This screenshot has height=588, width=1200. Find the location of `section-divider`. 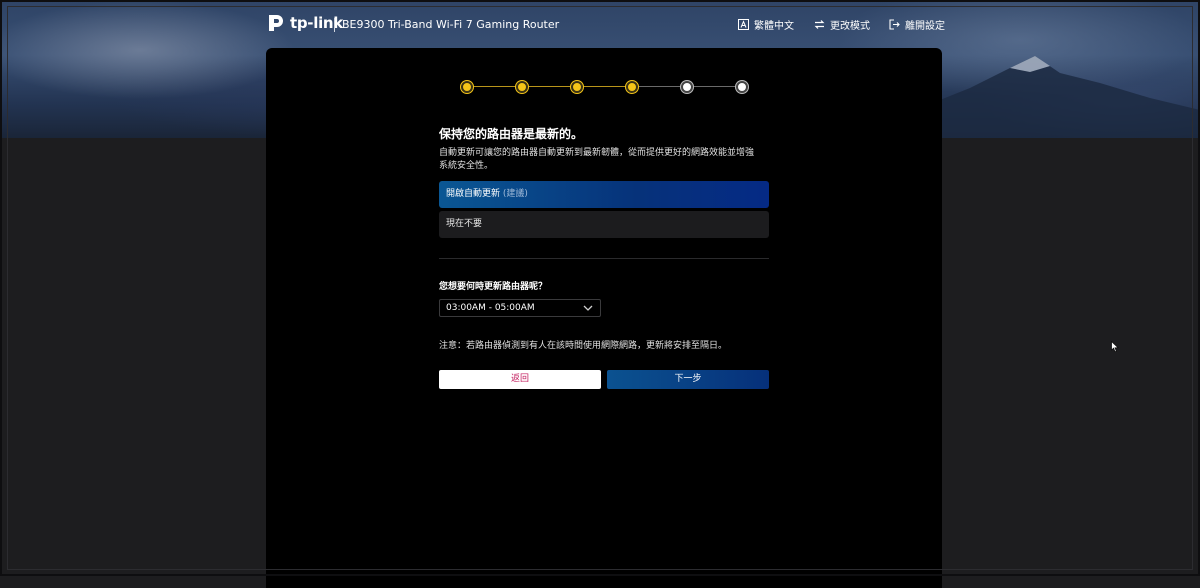

section-divider is located at coordinates (604, 258).